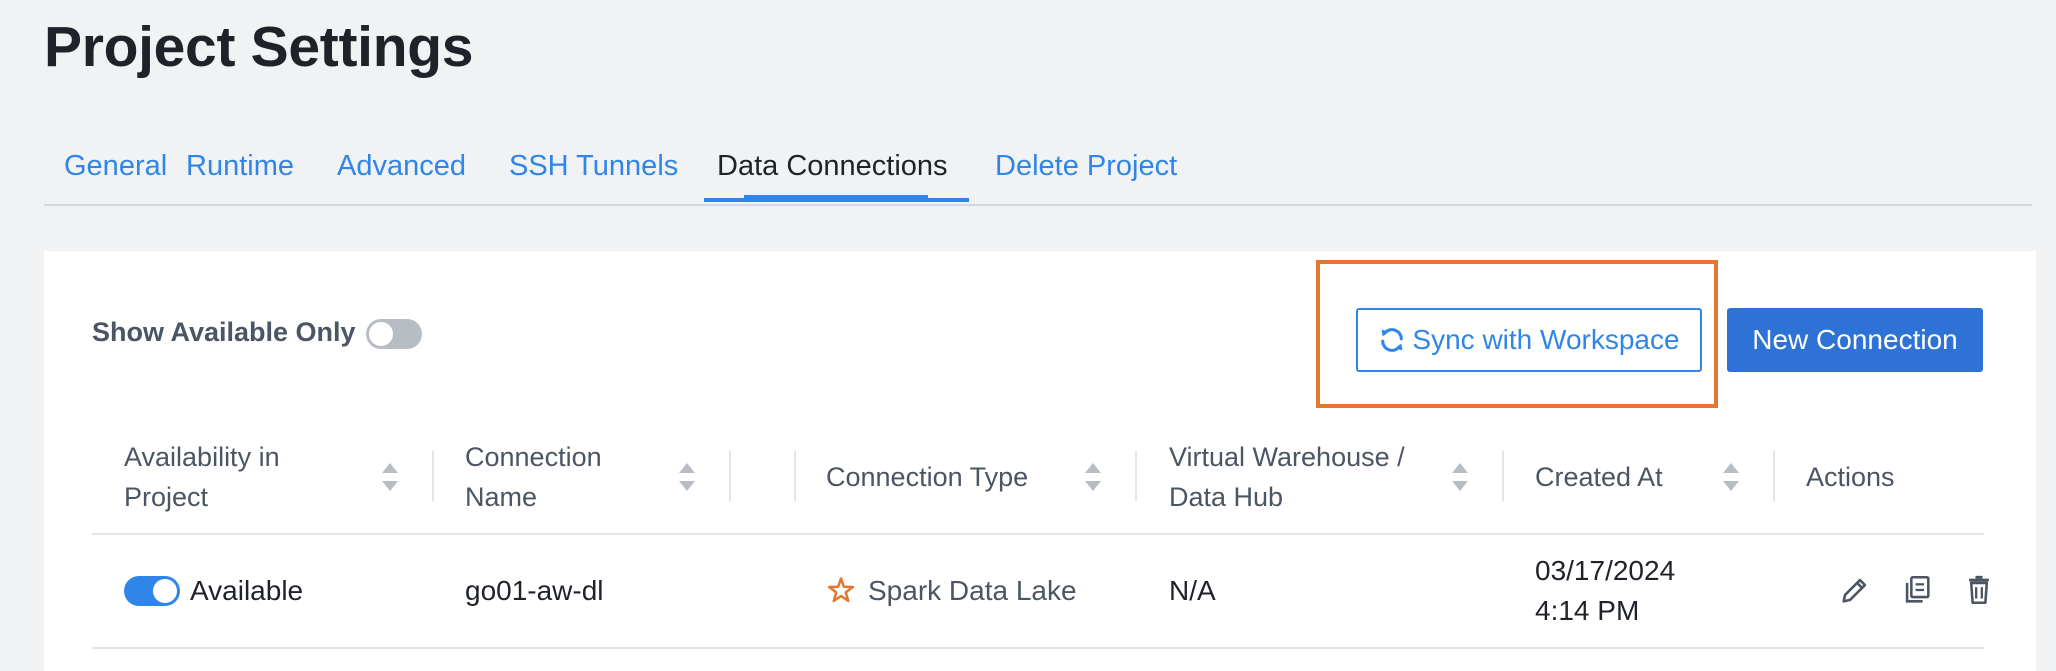 The image size is (2056, 671). What do you see at coordinates (240, 166) in the screenshot?
I see `tab-runtime: Runtime` at bounding box center [240, 166].